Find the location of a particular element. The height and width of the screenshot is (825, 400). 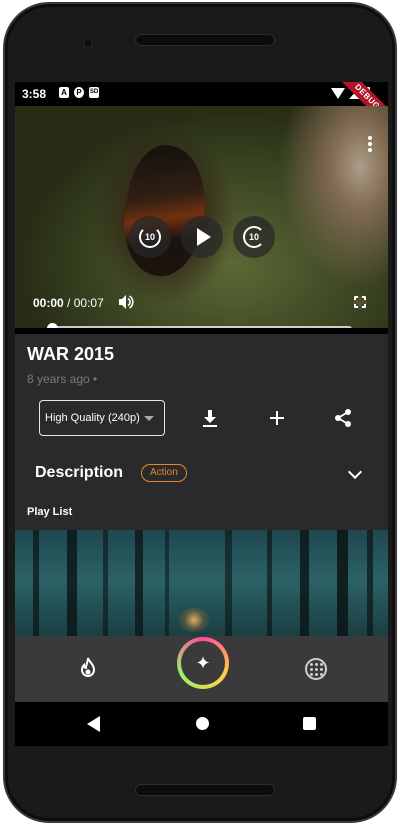

notification-icons: A P SD is located at coordinates (79, 92).